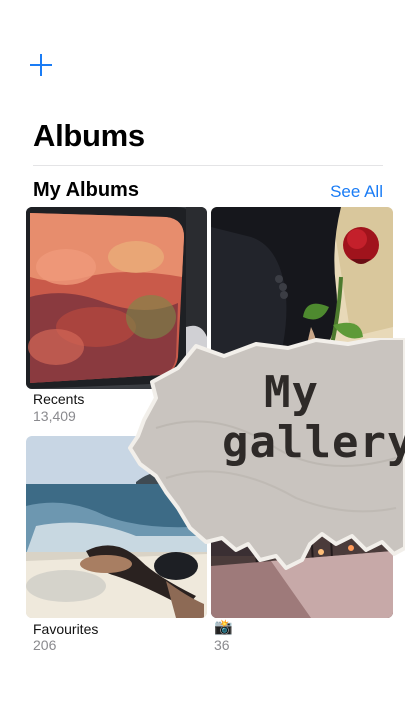  What do you see at coordinates (223, 627) in the screenshot?
I see `album-name-camera: 📸` at bounding box center [223, 627].